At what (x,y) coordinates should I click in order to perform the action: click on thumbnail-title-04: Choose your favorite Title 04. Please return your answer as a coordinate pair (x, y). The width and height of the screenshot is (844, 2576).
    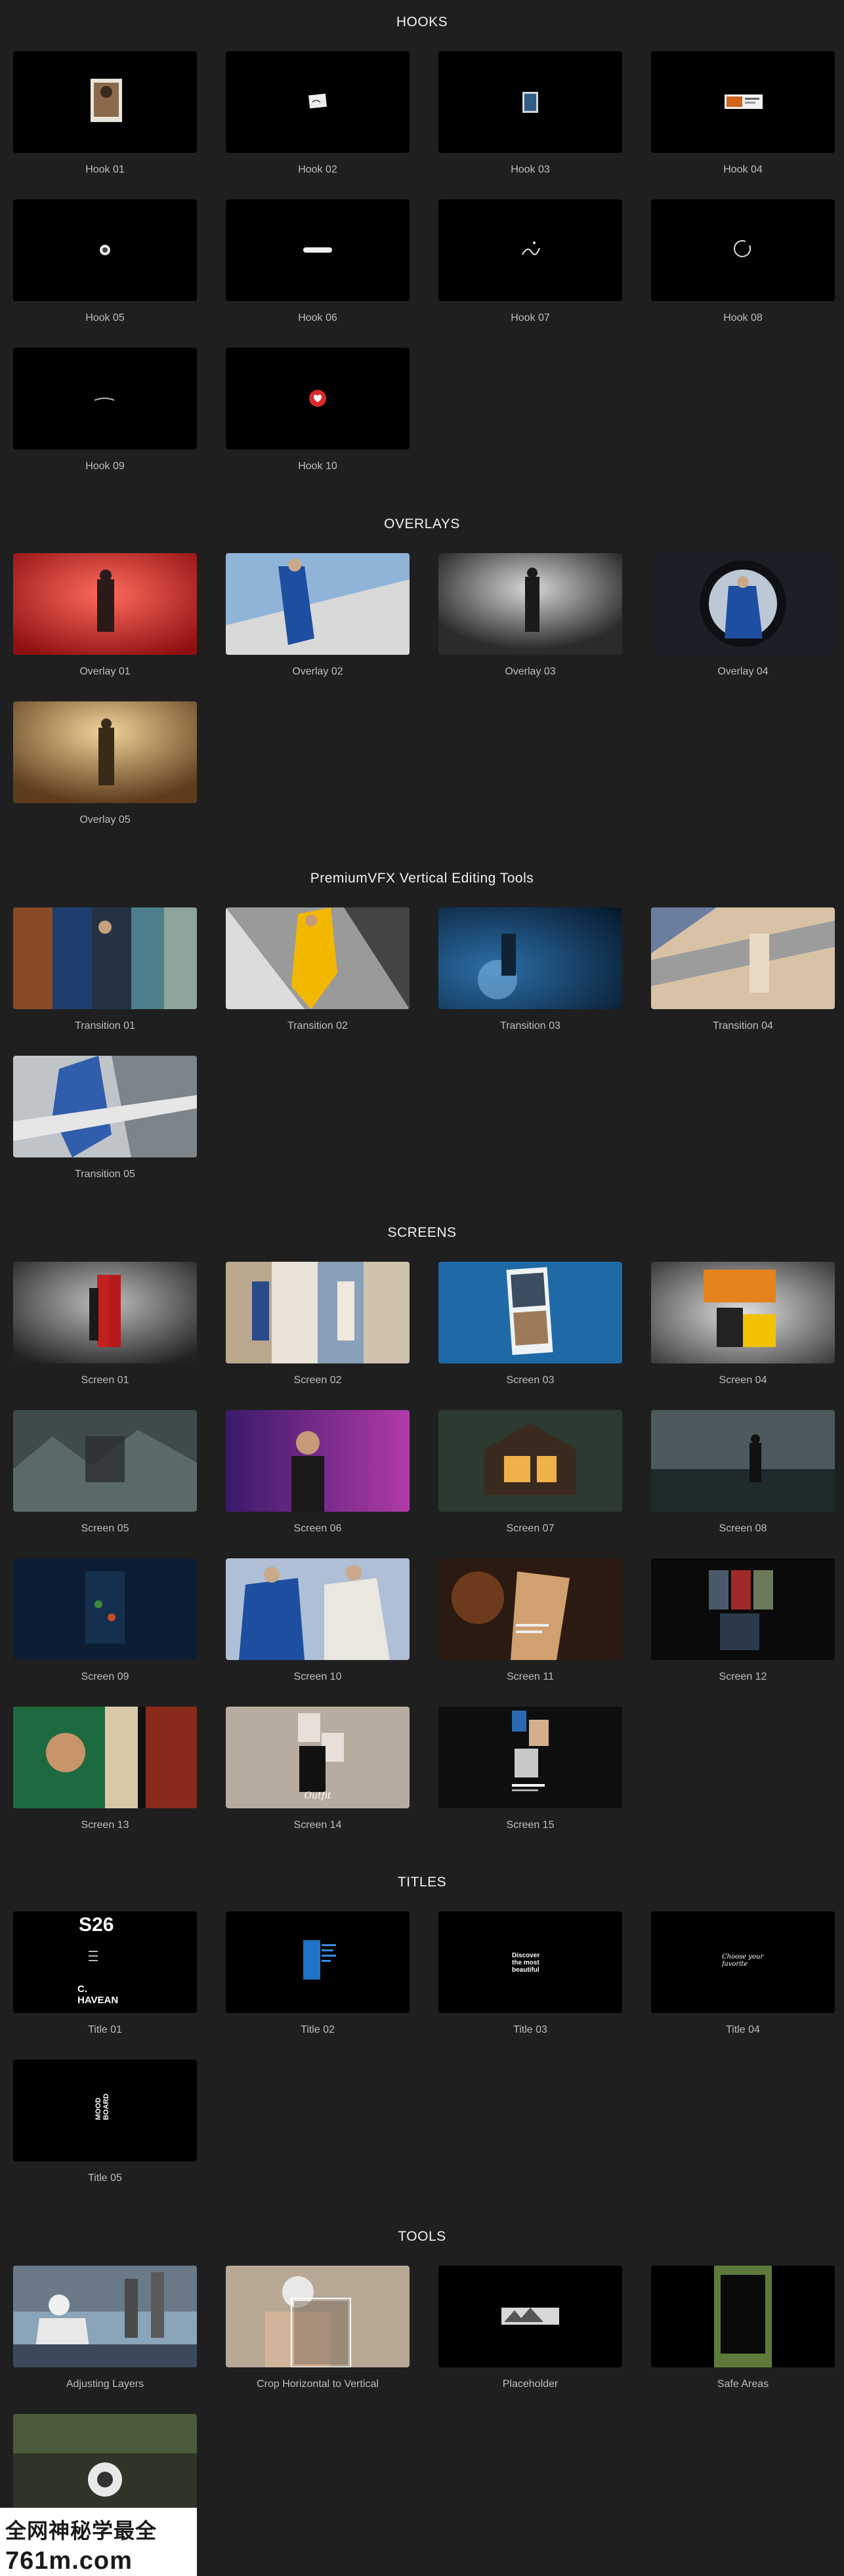
    Looking at the image, I should click on (743, 1975).